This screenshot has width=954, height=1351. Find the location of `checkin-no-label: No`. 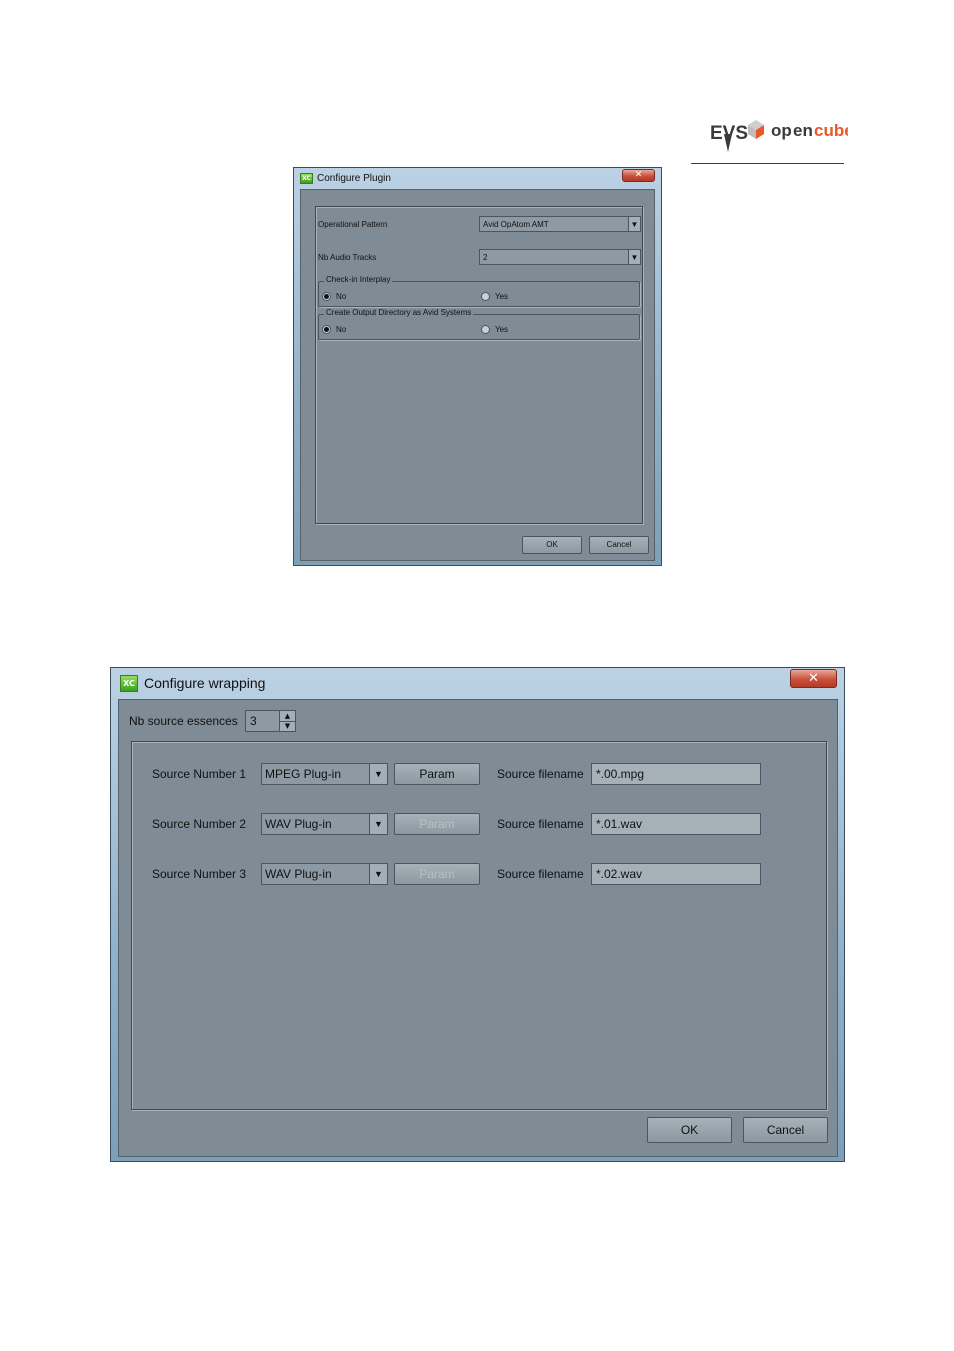

checkin-no-label: No is located at coordinates (341, 296).